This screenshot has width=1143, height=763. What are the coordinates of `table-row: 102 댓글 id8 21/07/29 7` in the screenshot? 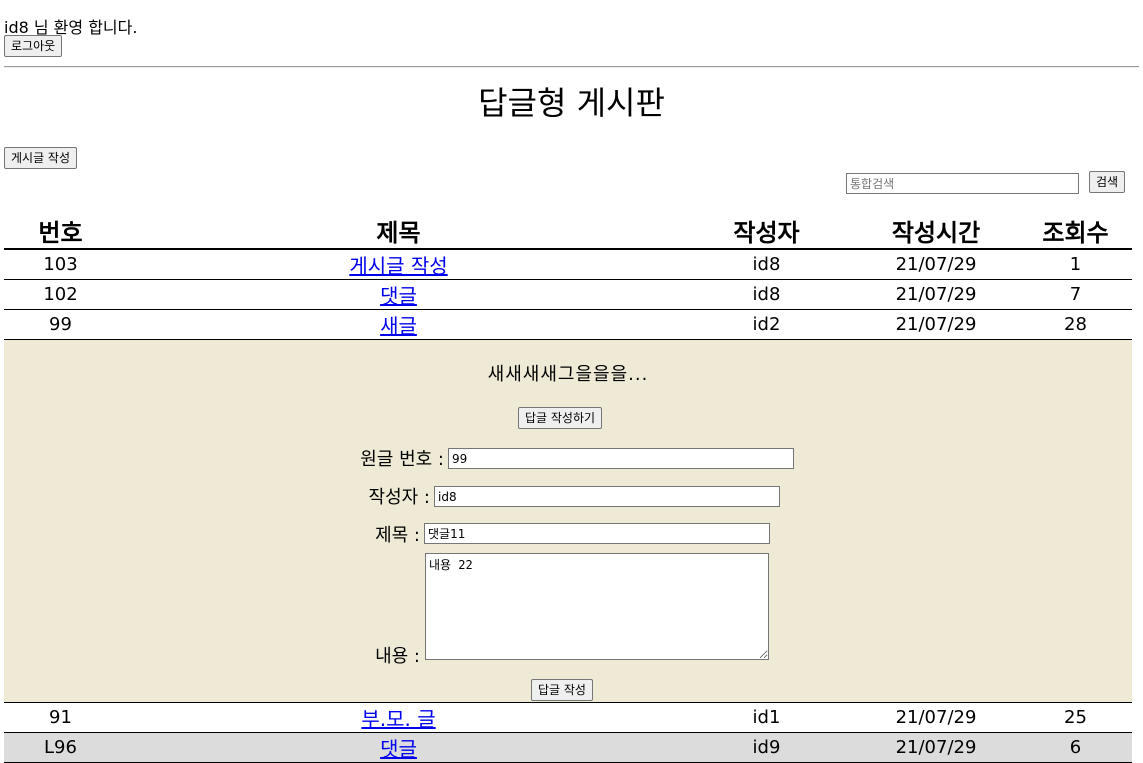 It's located at (568, 294).